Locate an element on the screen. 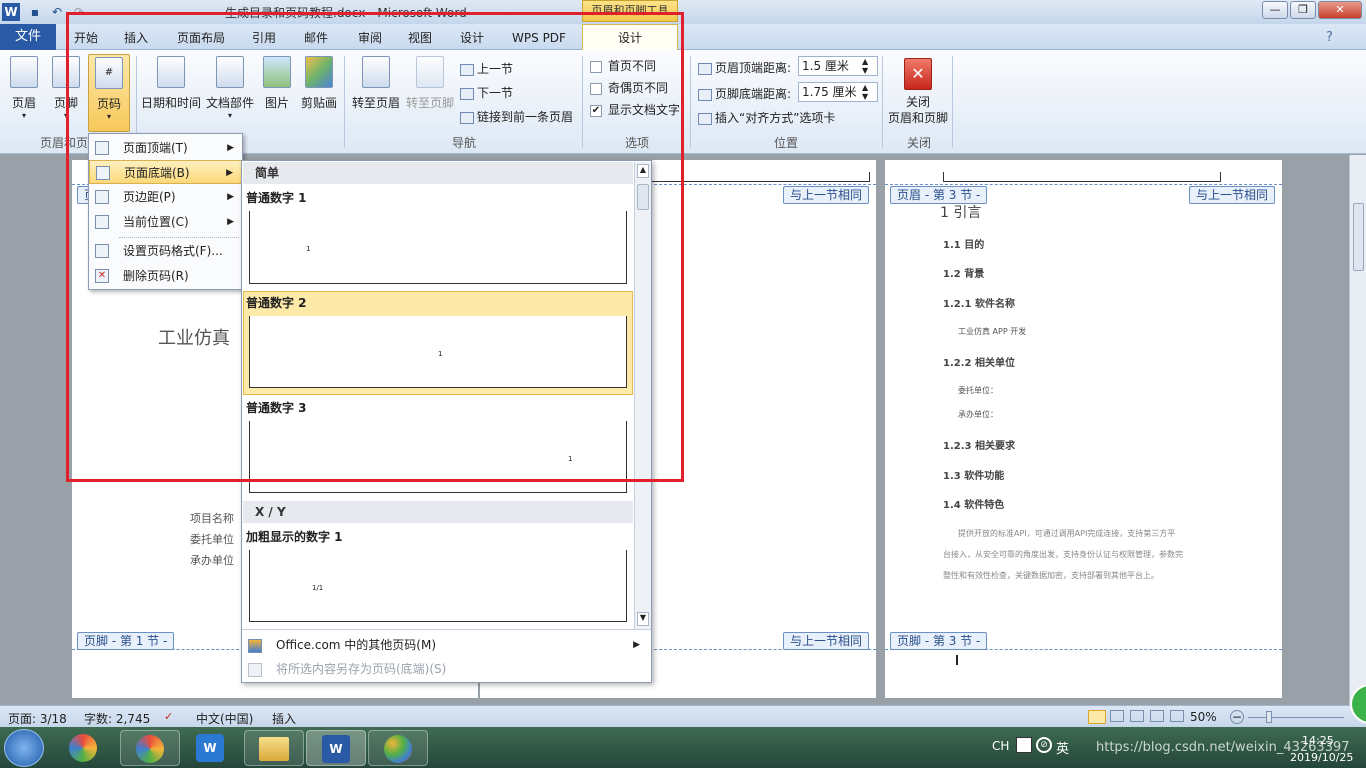 The image size is (1366, 768). scroll-down-icon: ▼ is located at coordinates (643, 619).